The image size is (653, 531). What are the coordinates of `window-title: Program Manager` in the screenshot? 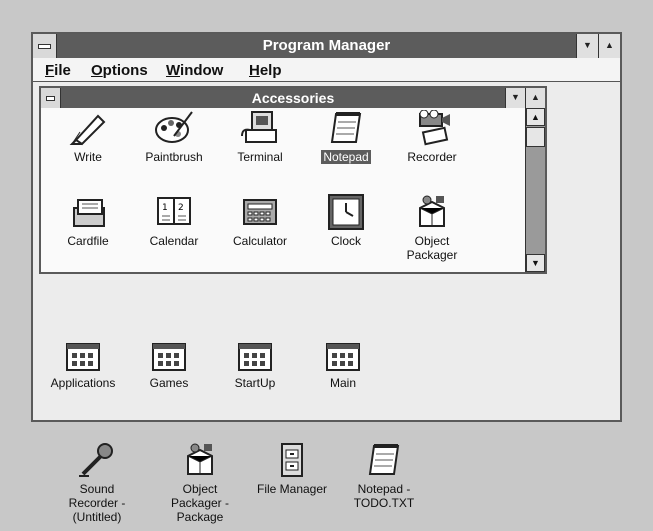 It's located at (326, 45).